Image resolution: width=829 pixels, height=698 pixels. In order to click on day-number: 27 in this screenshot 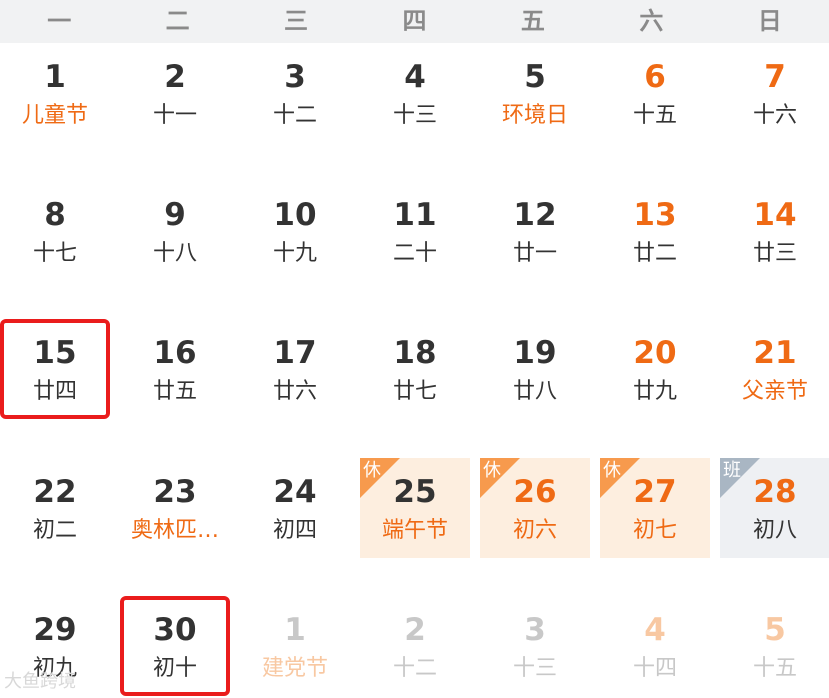, I will do `click(655, 492)`.